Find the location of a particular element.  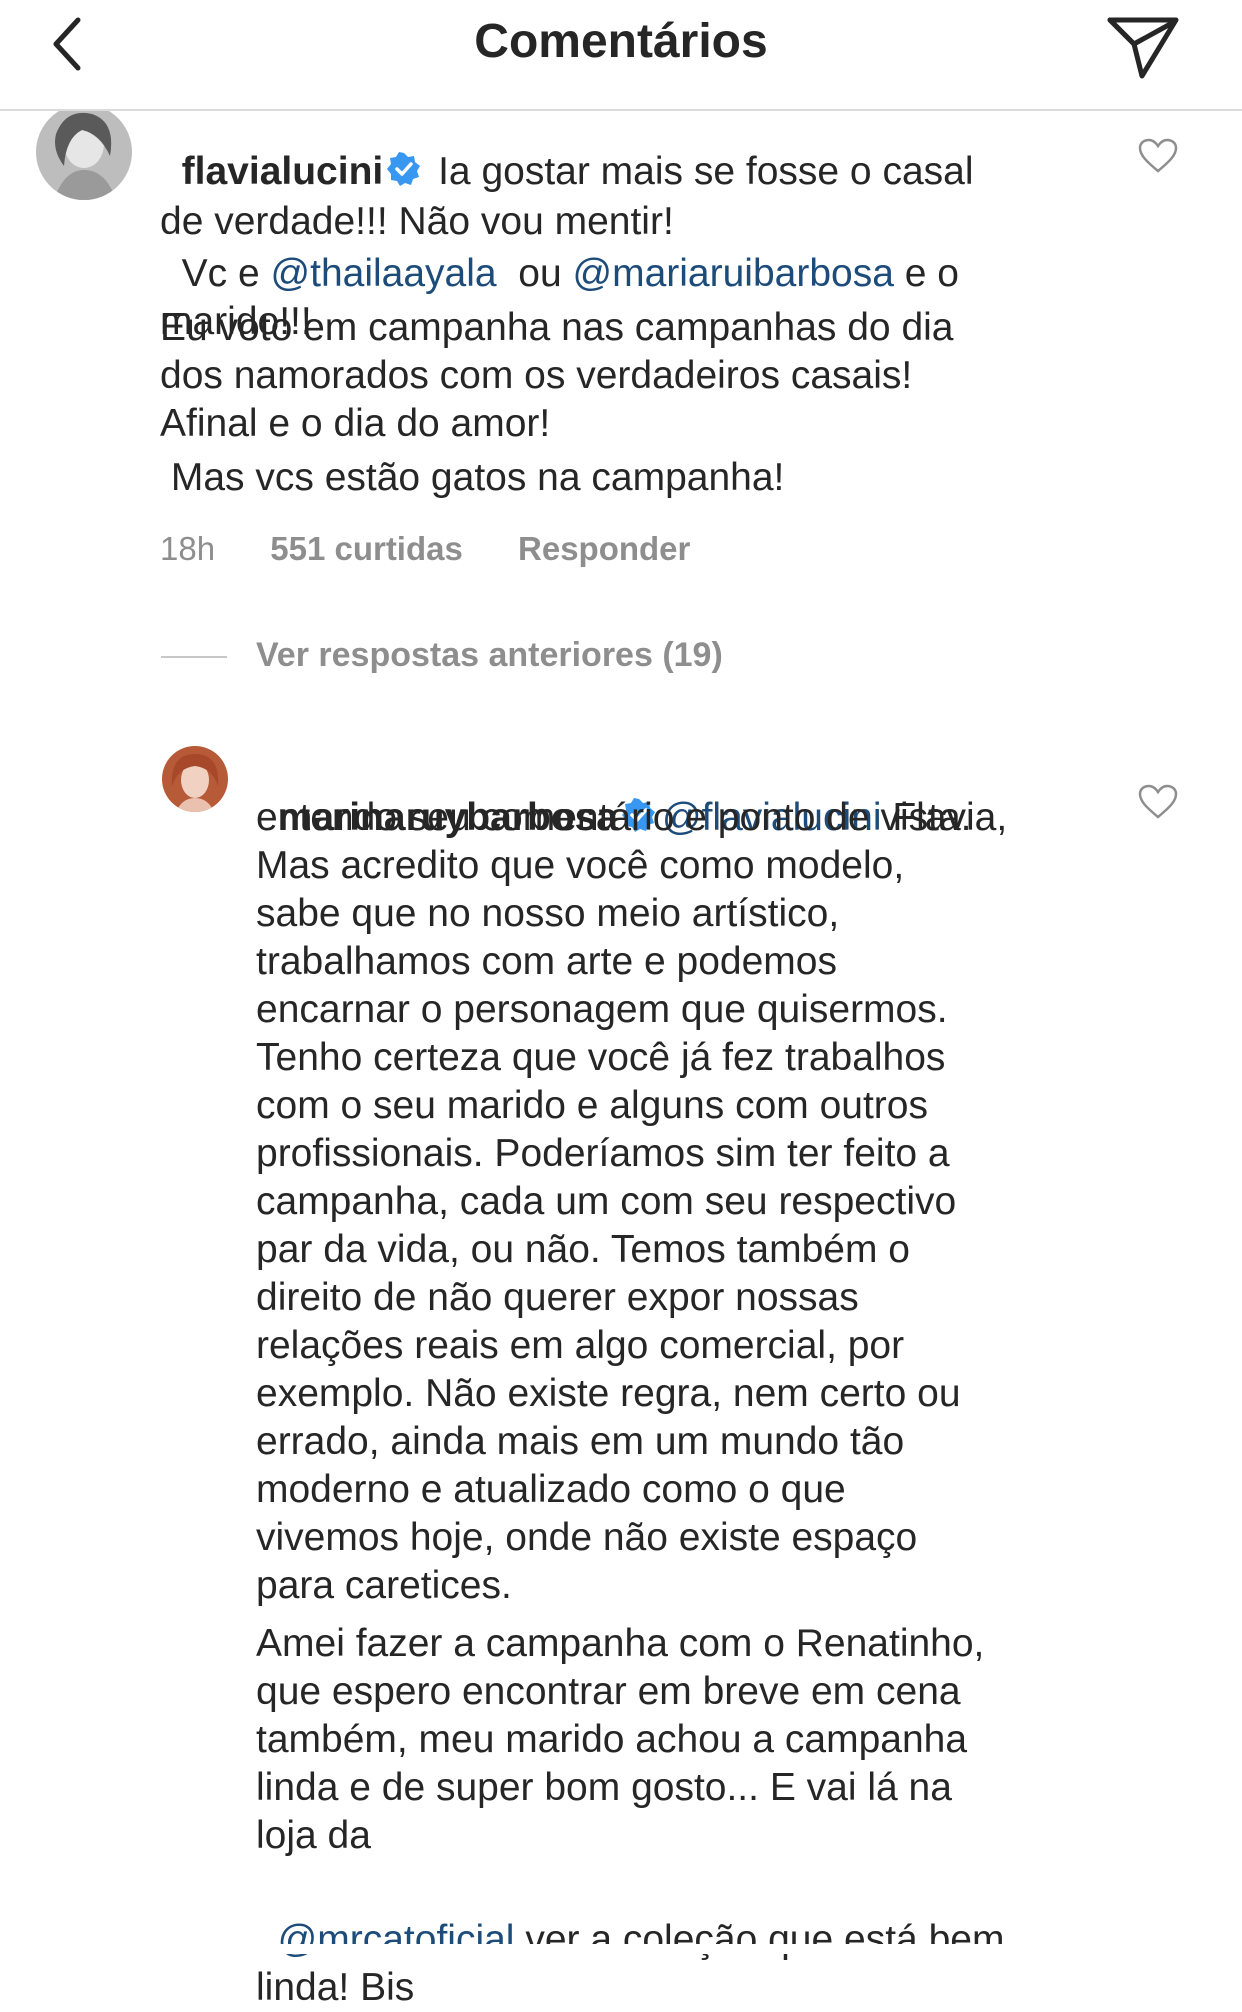

verified-badge-icon is located at coordinates (404, 174).